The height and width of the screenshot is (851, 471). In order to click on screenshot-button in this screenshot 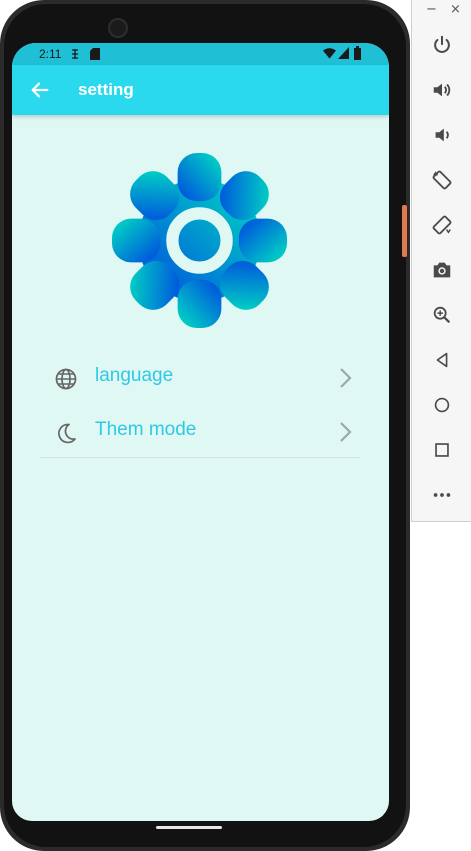, I will do `click(442, 270)`.